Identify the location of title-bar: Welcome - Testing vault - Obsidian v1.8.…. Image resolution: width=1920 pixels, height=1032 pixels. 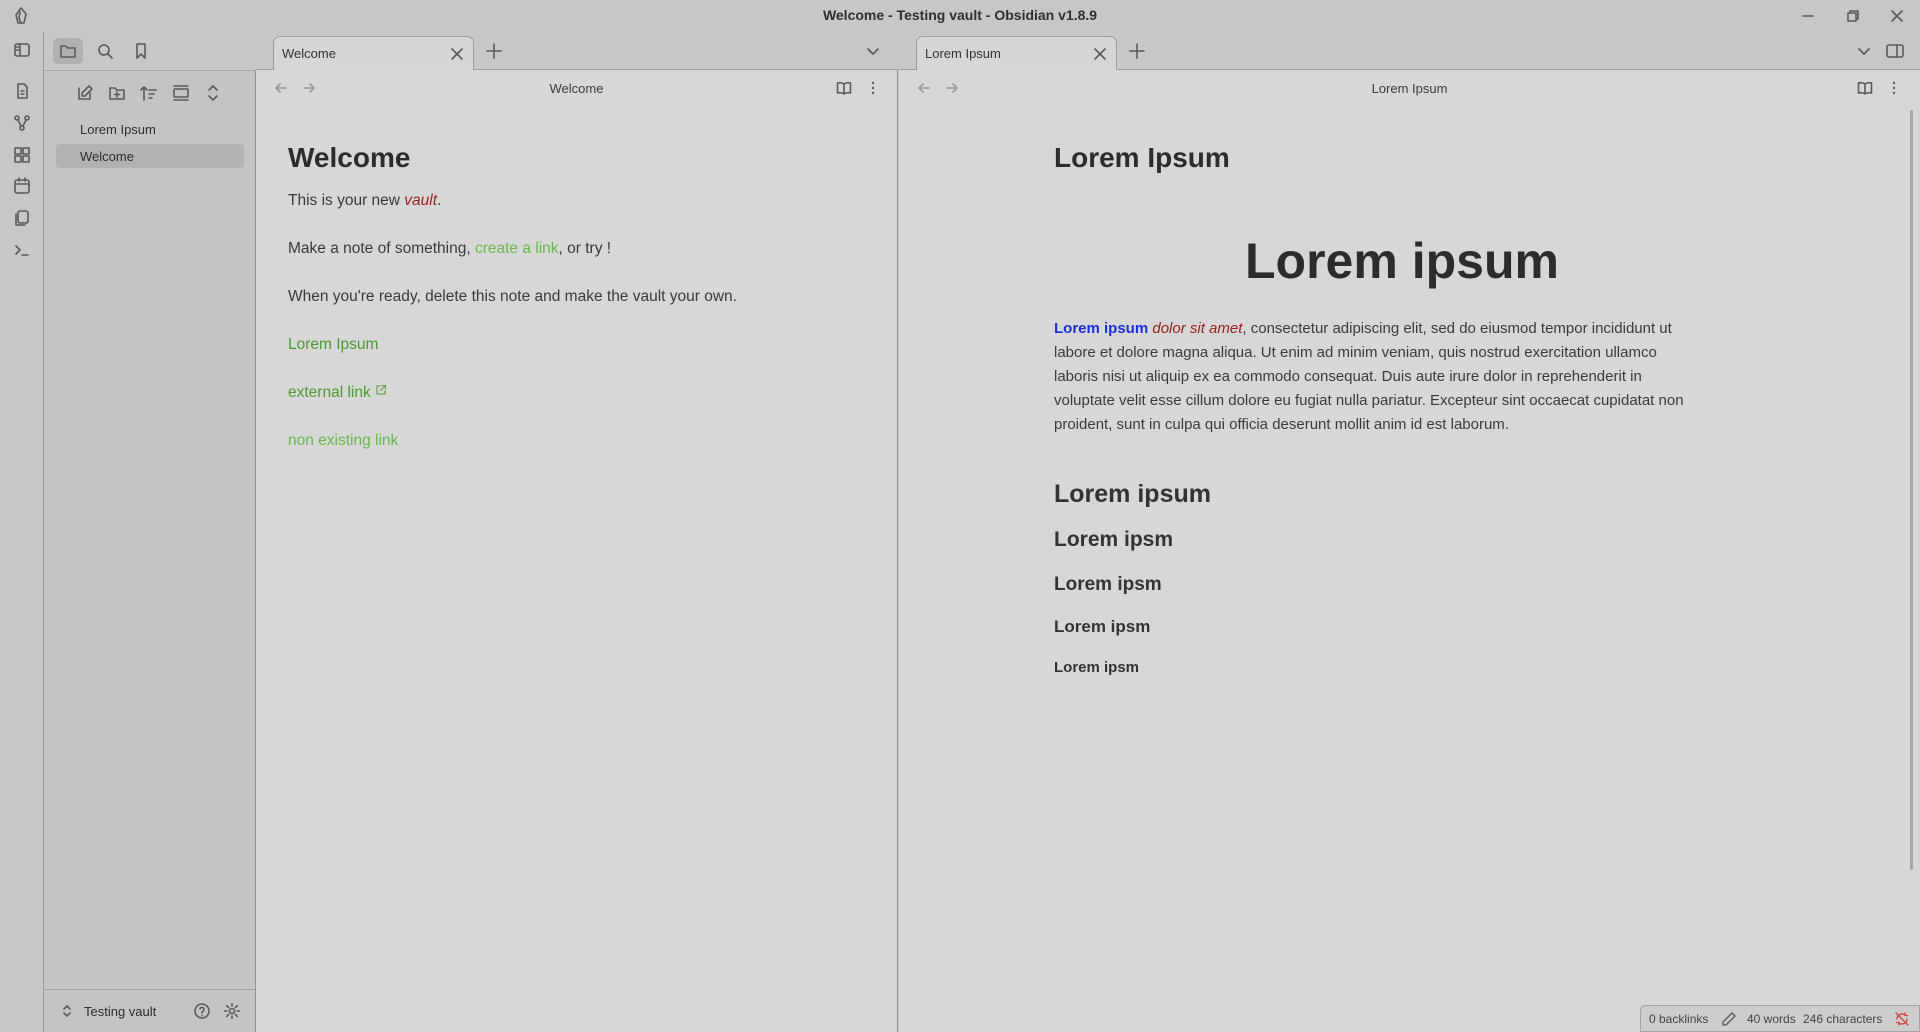
(960, 16).